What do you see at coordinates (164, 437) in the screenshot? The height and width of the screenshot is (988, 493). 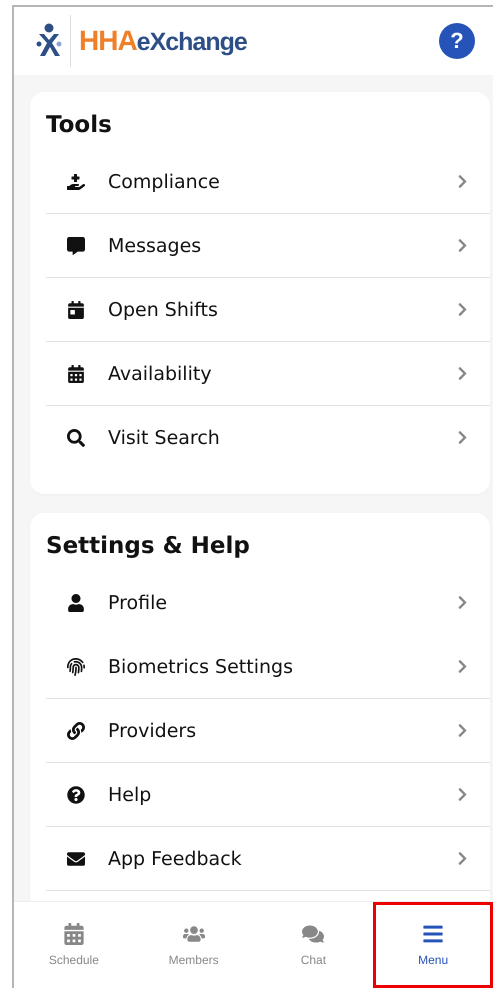 I see `menu-item-label: Visit Search` at bounding box center [164, 437].